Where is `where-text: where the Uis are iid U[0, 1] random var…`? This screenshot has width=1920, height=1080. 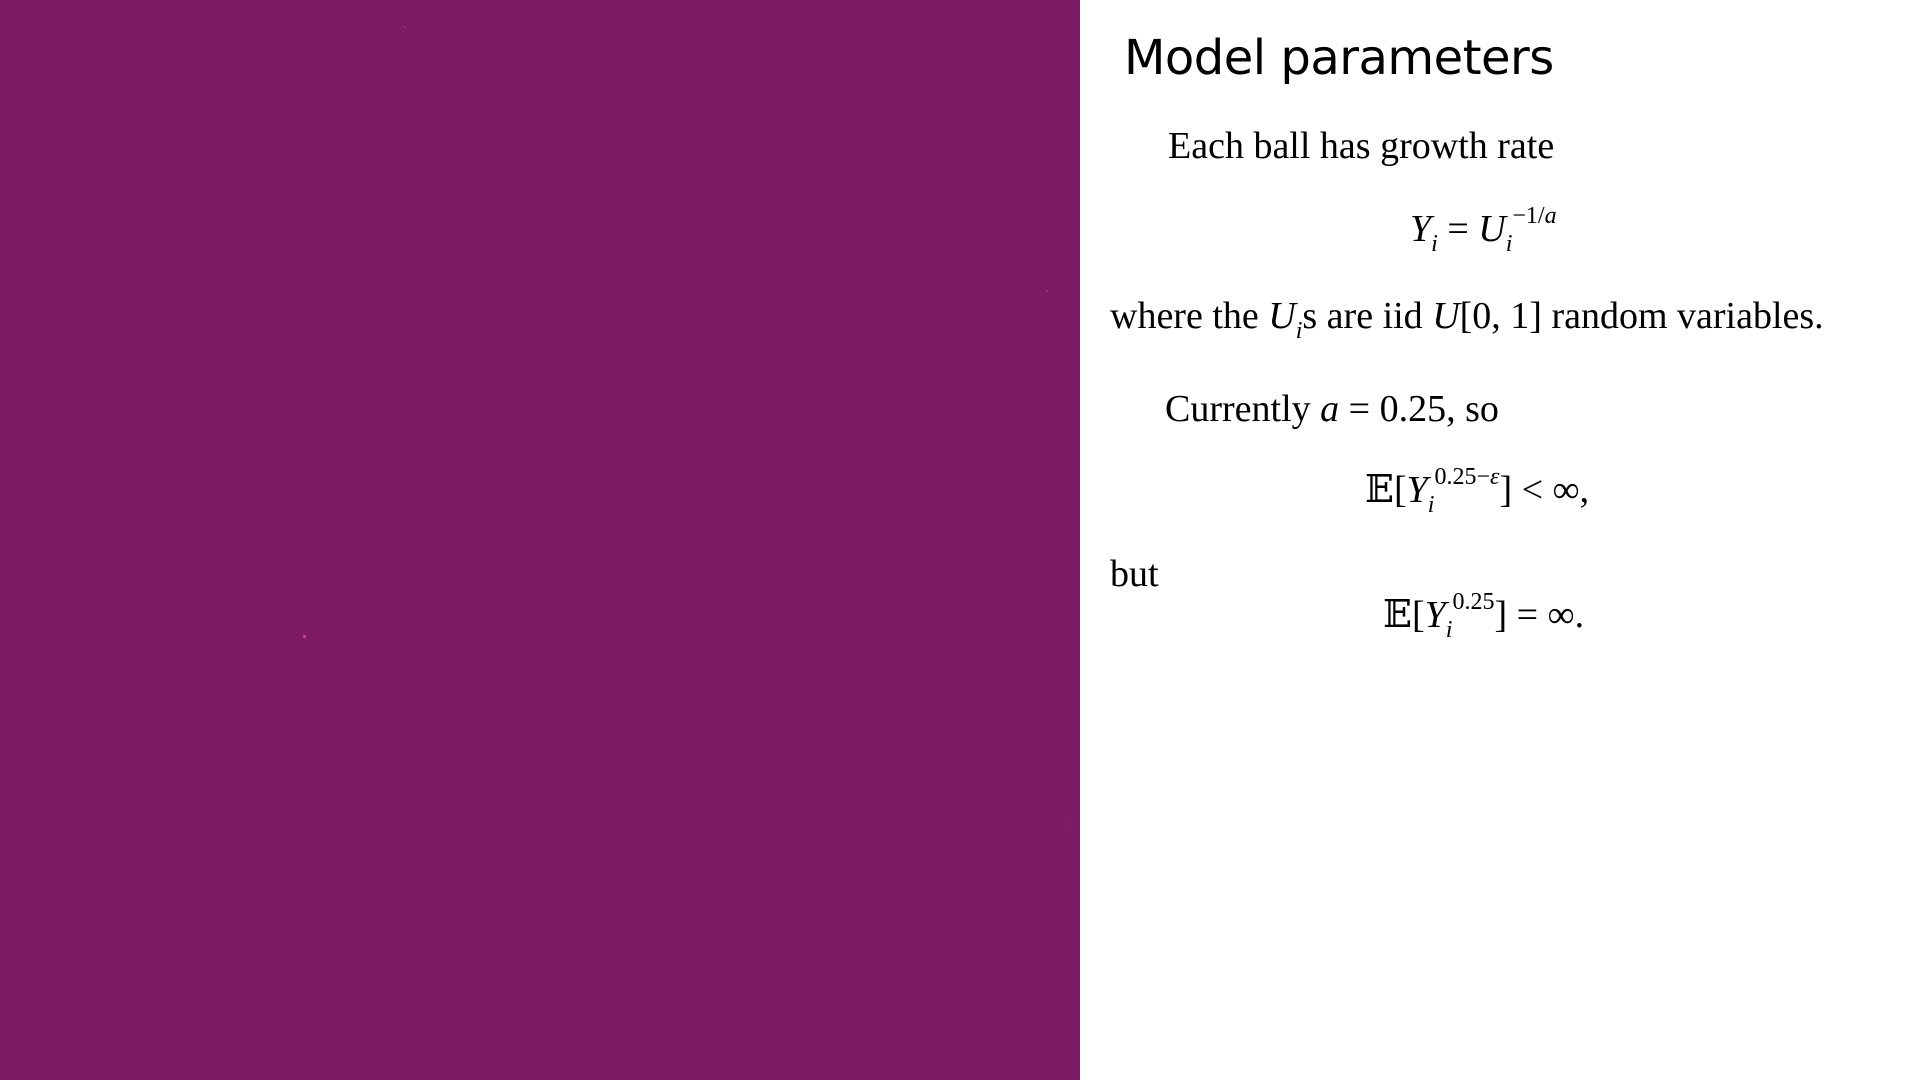 where-text: where the Uis are iid U[0, 1] random var… is located at coordinates (1467, 319).